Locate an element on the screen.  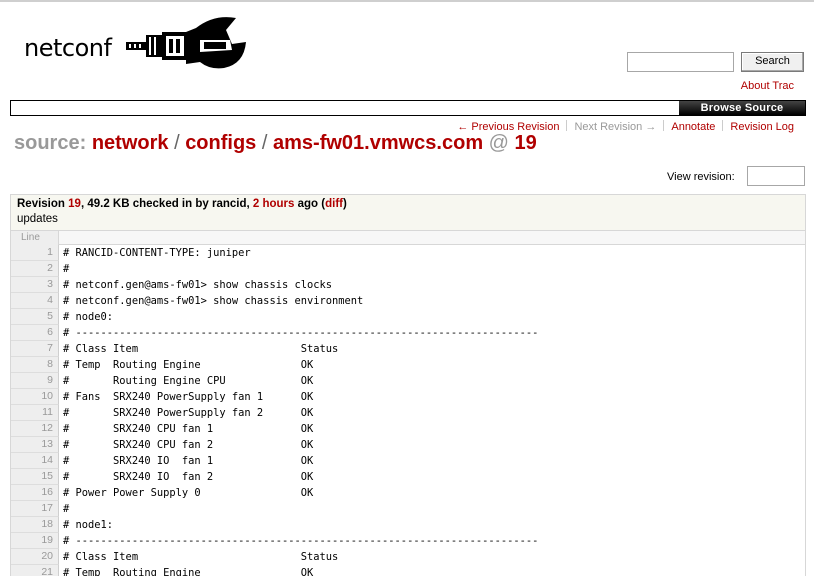
path-revision: 19 is located at coordinates (526, 143).